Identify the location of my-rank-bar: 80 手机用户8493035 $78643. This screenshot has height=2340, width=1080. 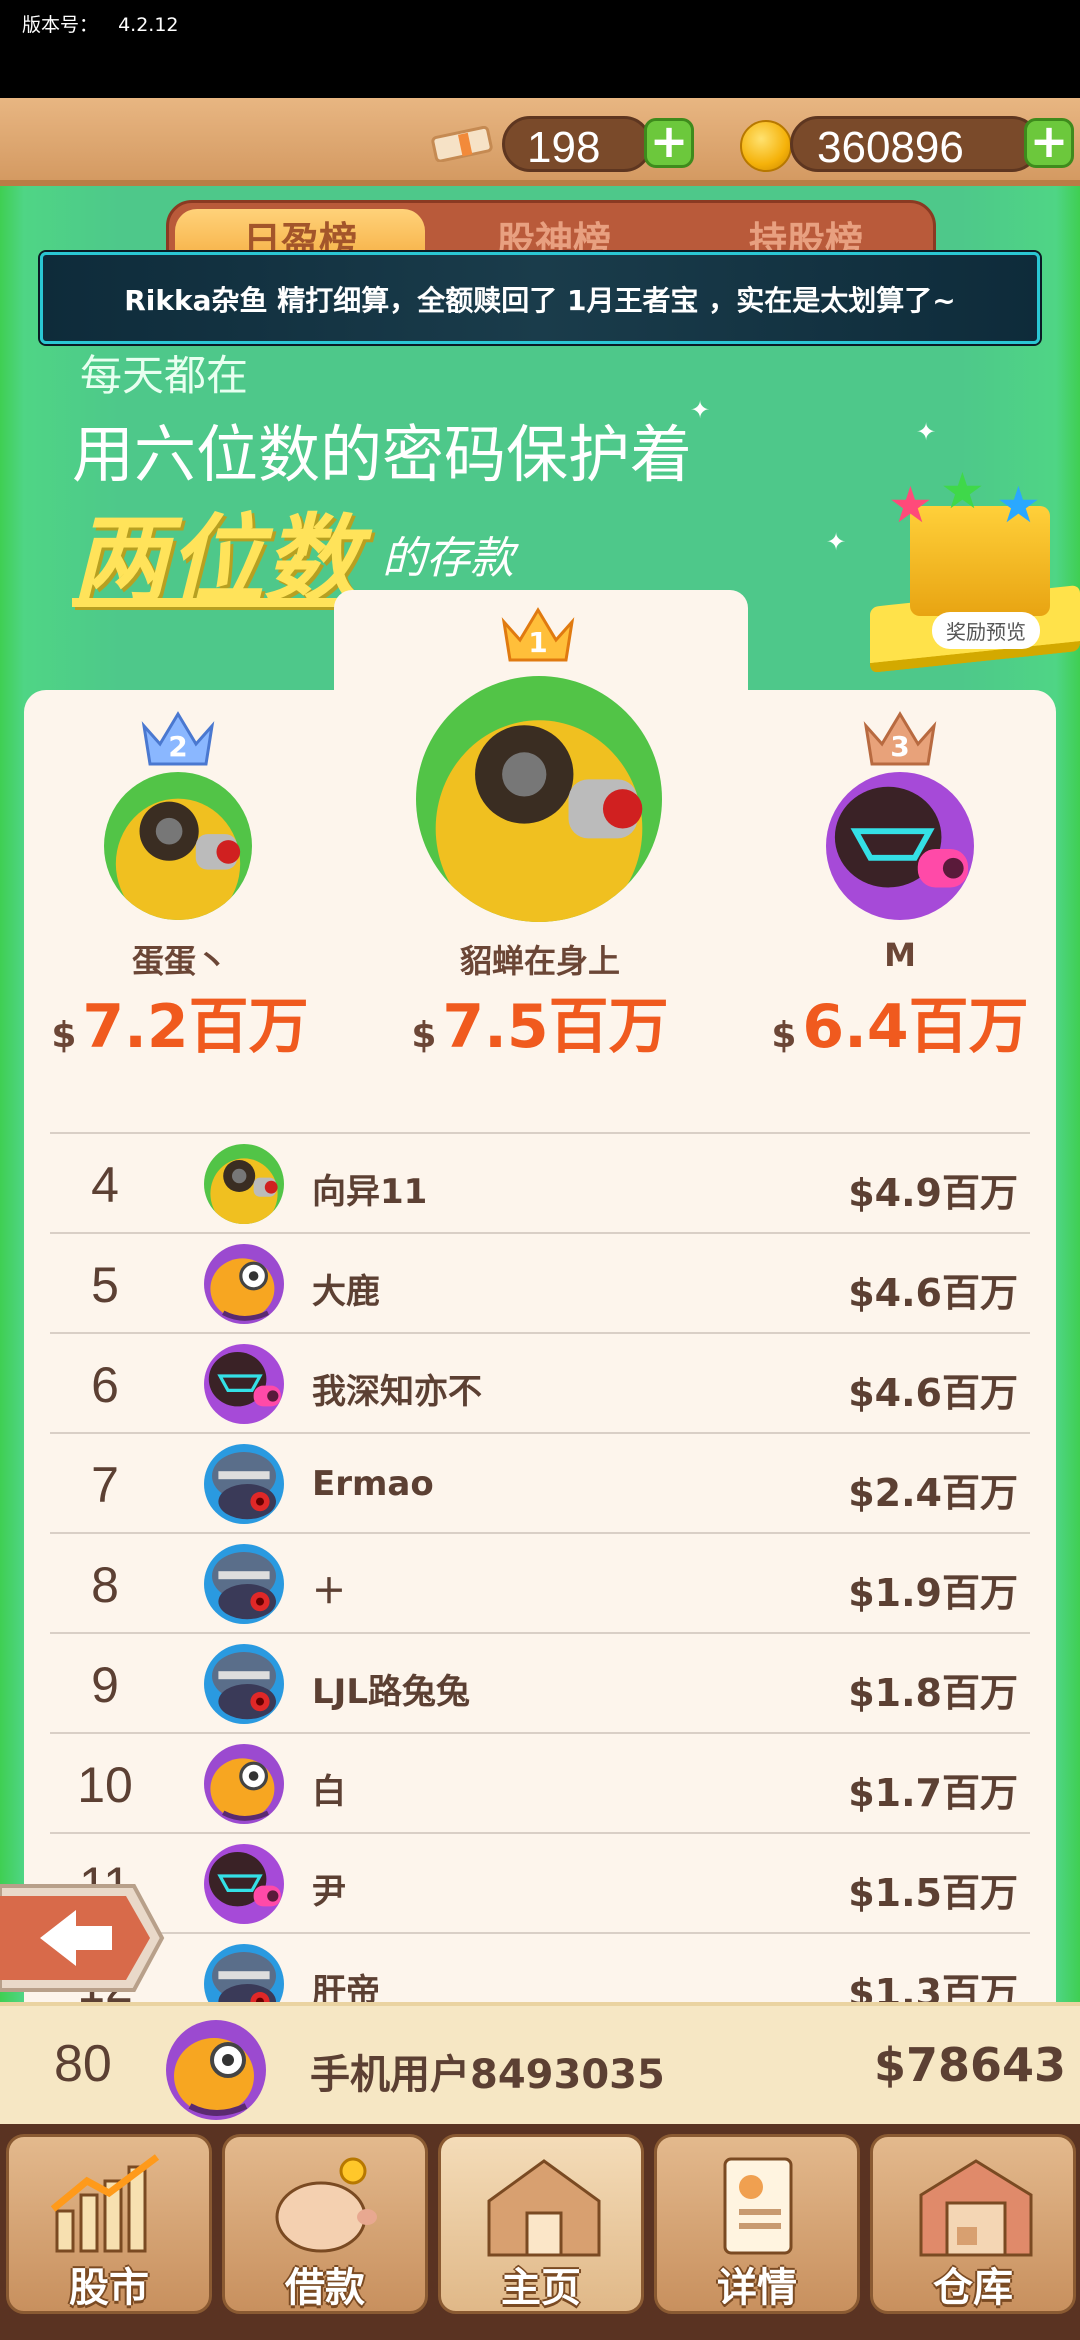
(540, 2063).